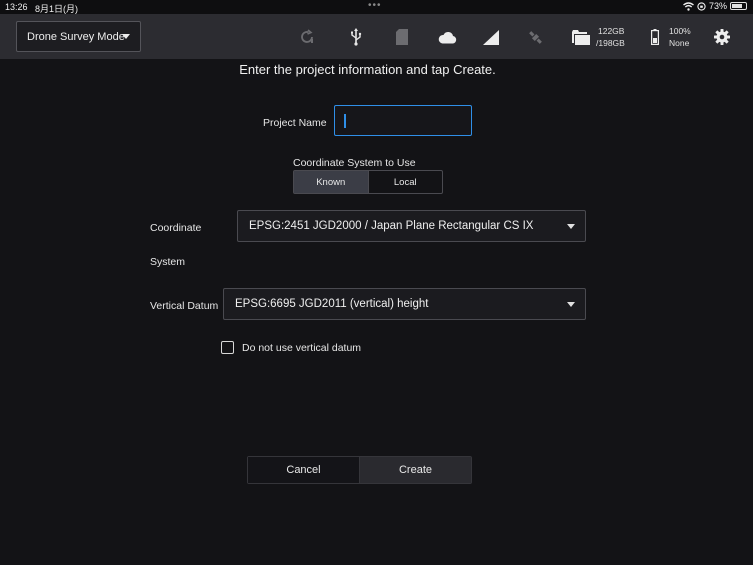  I want to click on vertical-datum-select: EPSG:6695 JGD2011 (vertical) height, so click(404, 304).